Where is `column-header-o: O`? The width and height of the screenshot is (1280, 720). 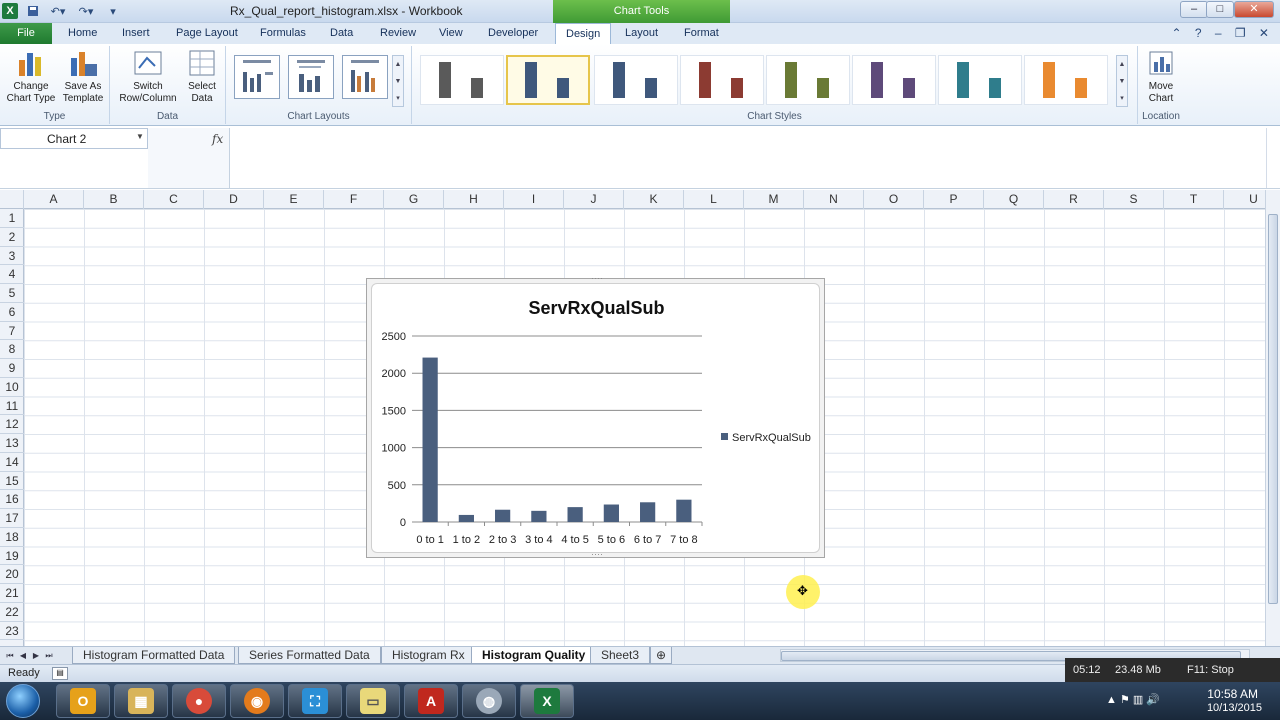
column-header-o: O is located at coordinates (894, 199).